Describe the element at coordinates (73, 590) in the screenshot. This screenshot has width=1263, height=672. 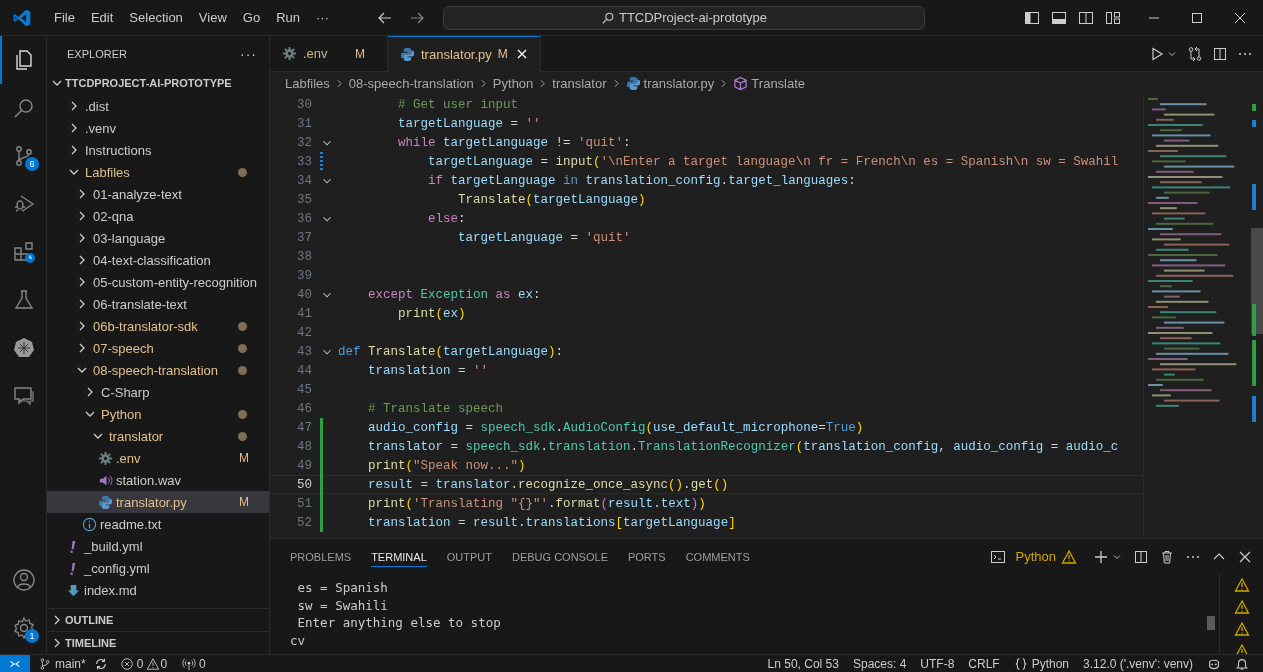
I see `down-arrow-icon` at that location.